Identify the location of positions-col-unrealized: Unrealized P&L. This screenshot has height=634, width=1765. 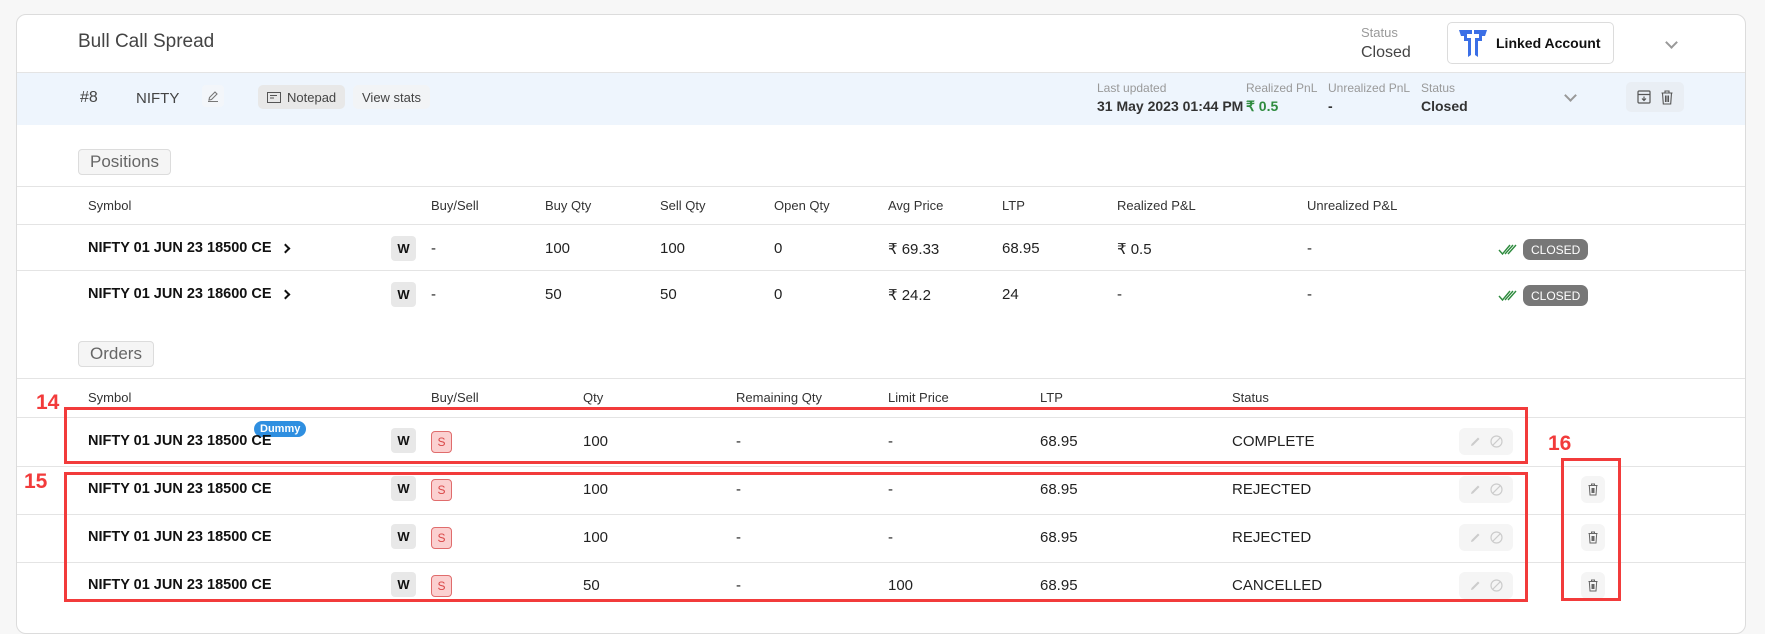
(1352, 205).